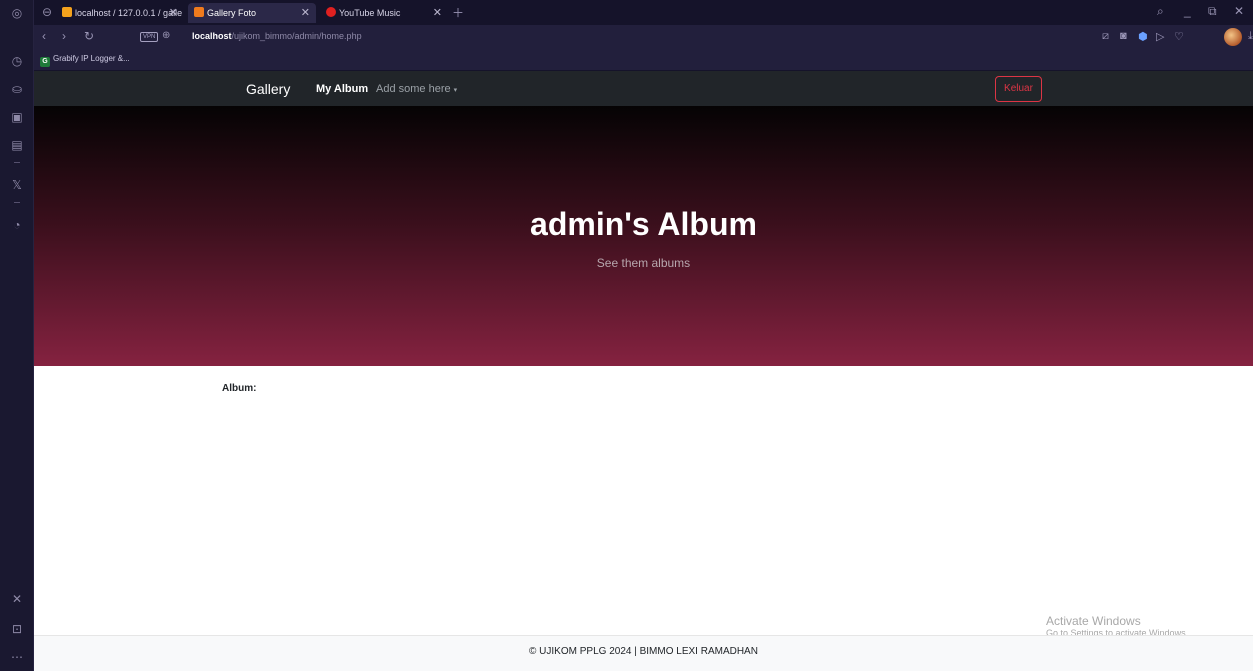  I want to click on history-icon: ◔, so click(17, 225).